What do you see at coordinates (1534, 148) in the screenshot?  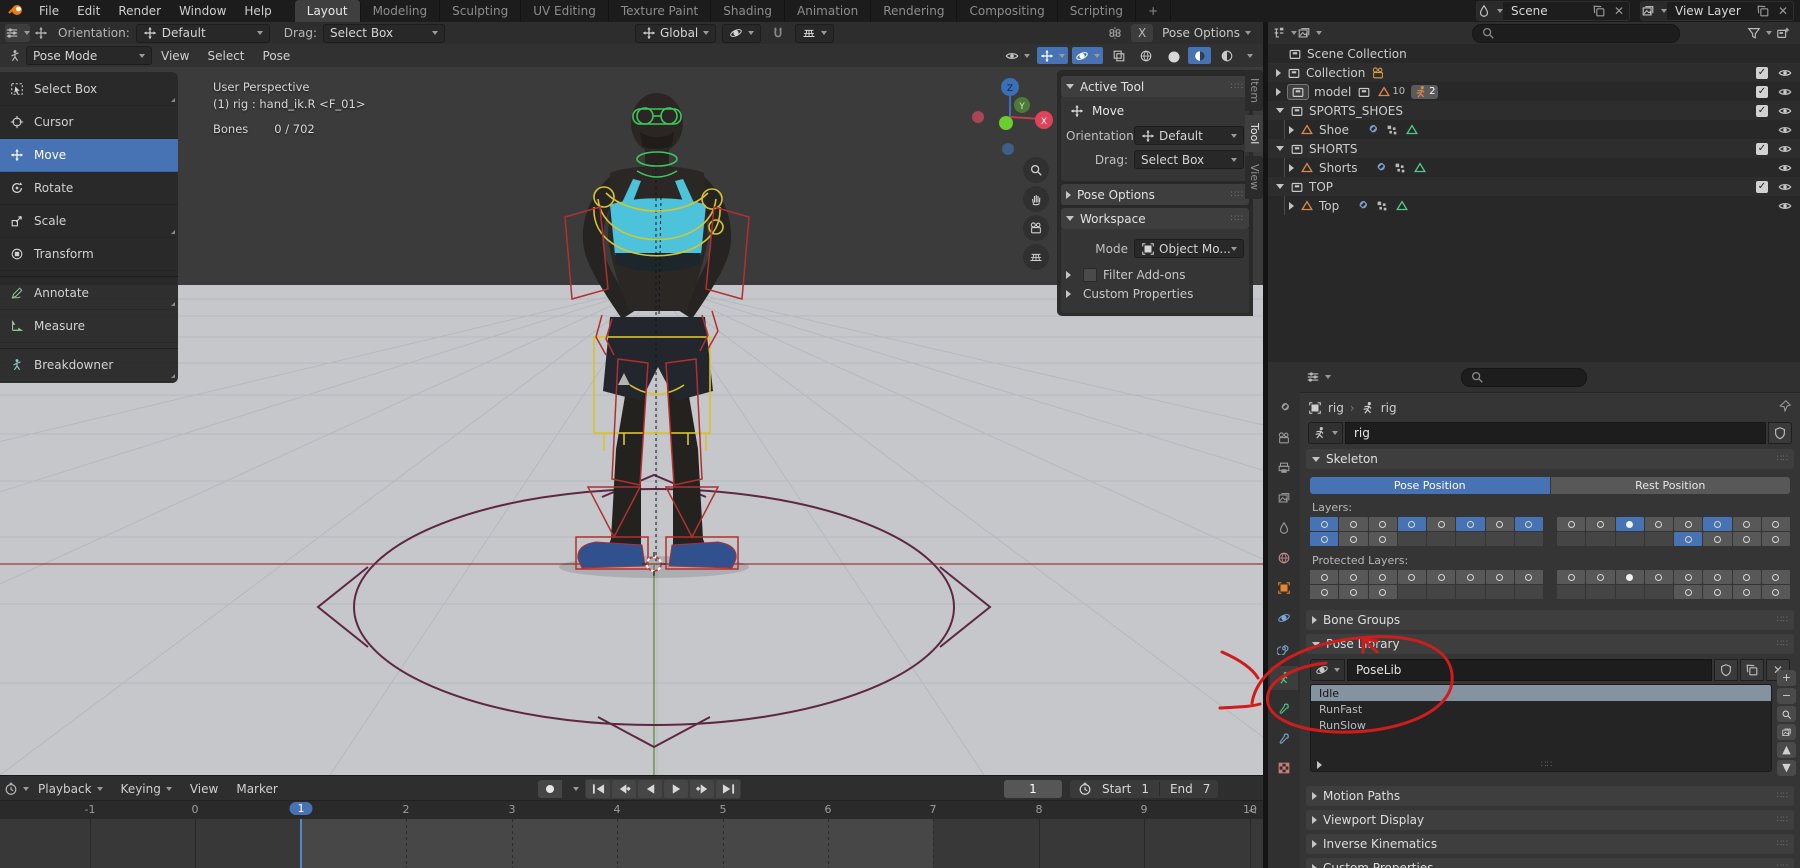 I see `outliner-row-shorts-collection: SHORTS ✓` at bounding box center [1534, 148].